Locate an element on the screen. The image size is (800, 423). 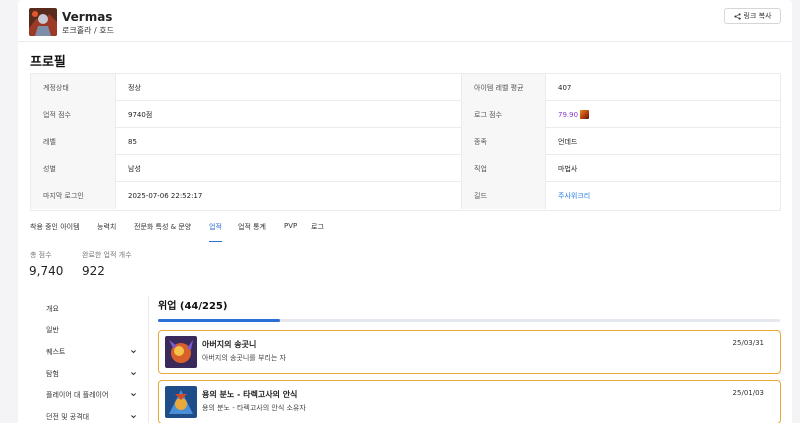
log-class-icon is located at coordinates (585, 114).